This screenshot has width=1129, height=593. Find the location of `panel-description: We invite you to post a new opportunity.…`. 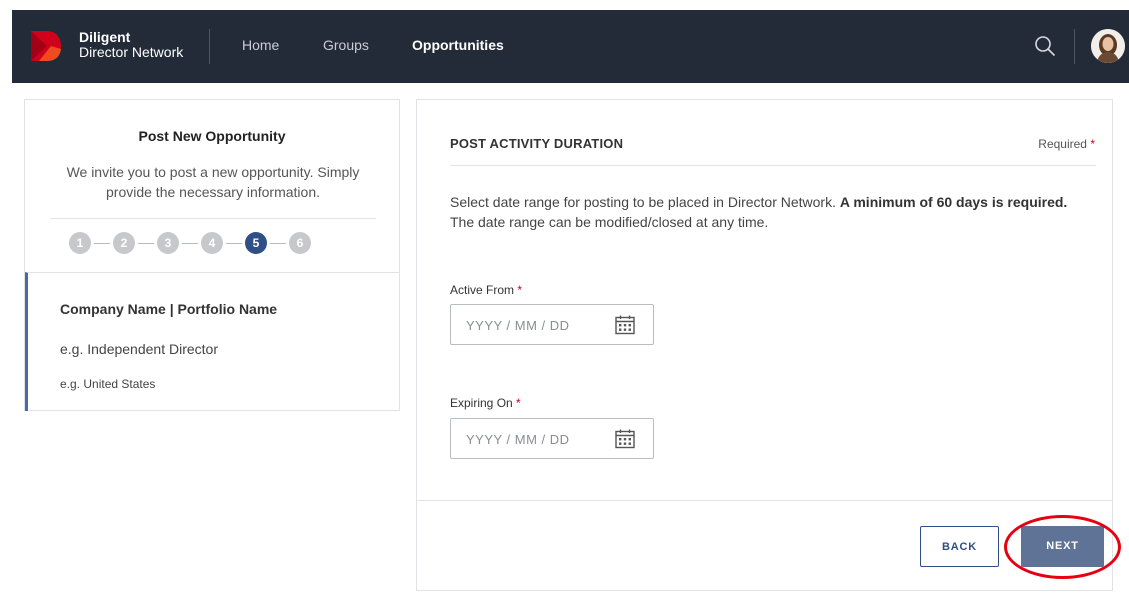

panel-description: We invite you to post a new opportunity.… is located at coordinates (213, 182).